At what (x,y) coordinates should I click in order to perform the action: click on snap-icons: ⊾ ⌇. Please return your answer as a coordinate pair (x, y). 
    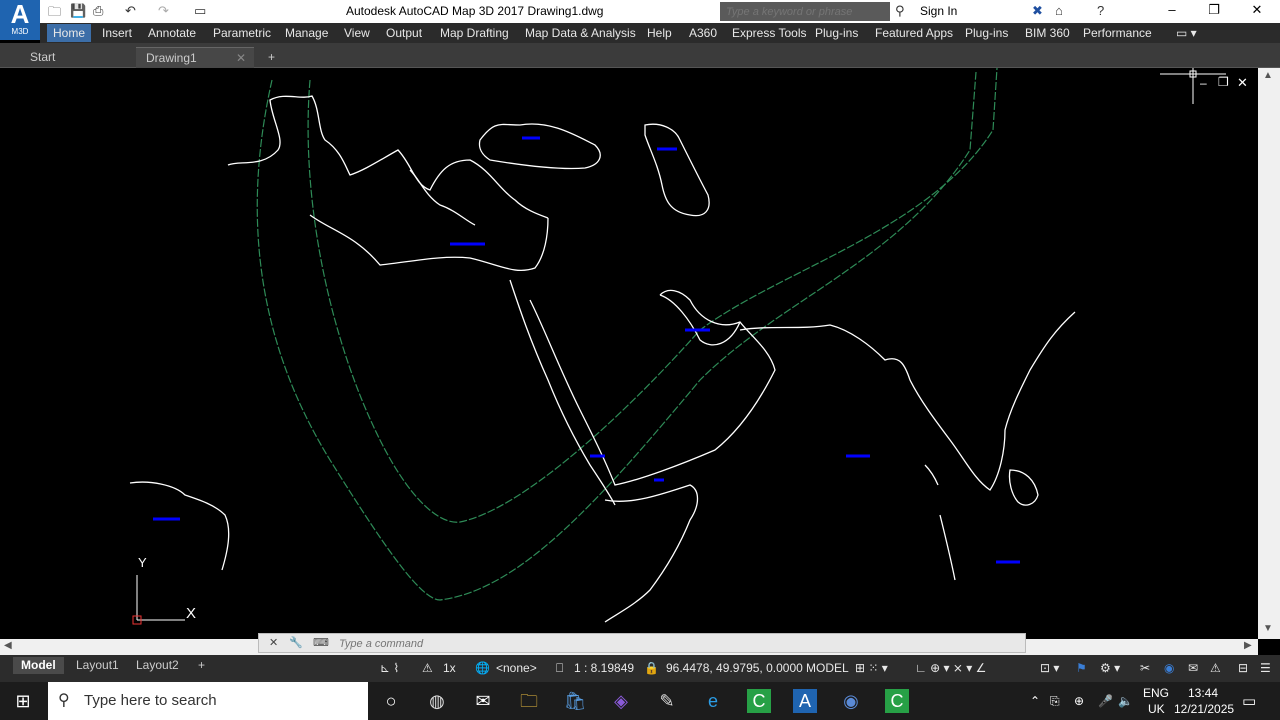
    Looking at the image, I should click on (389, 668).